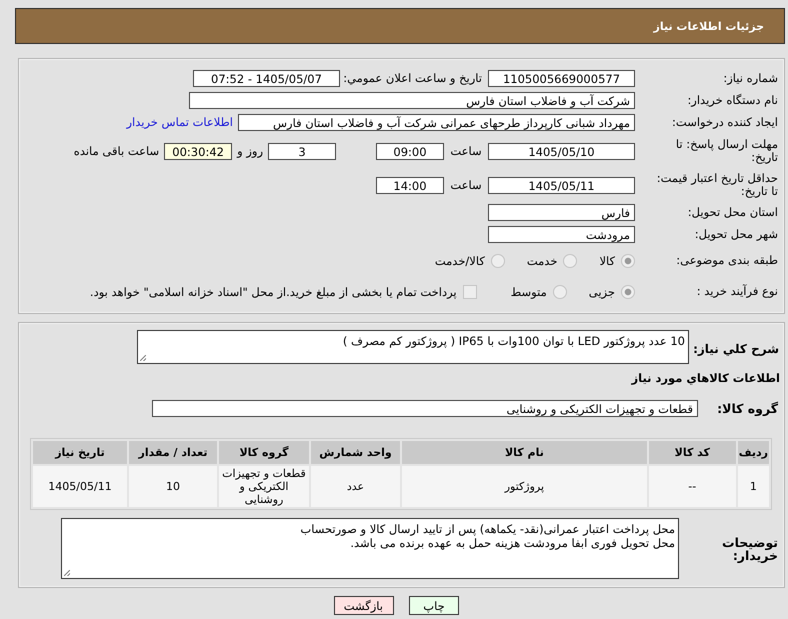 The width and height of the screenshot is (788, 619). I want to click on table-cell: 1, so click(753, 486).